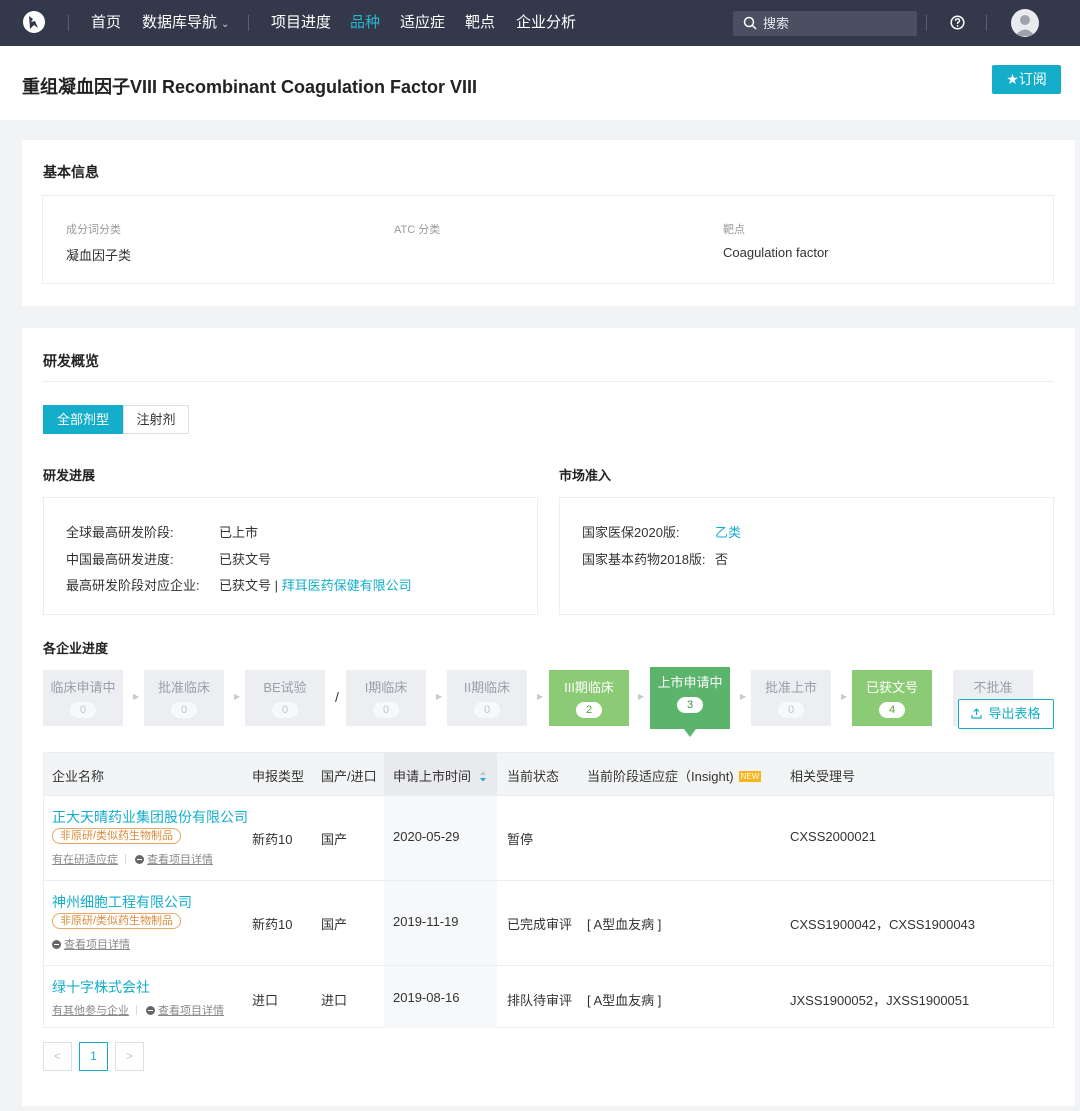 This screenshot has width=1080, height=1111. Describe the element at coordinates (806, 556) in the screenshot. I see `market-access-box: 国家医保2020版: 乙类 国家基本药物2018版: 否` at that location.